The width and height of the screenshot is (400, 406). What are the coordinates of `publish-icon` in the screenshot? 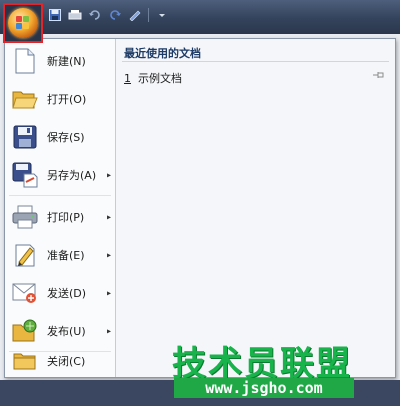 It's located at (25, 331).